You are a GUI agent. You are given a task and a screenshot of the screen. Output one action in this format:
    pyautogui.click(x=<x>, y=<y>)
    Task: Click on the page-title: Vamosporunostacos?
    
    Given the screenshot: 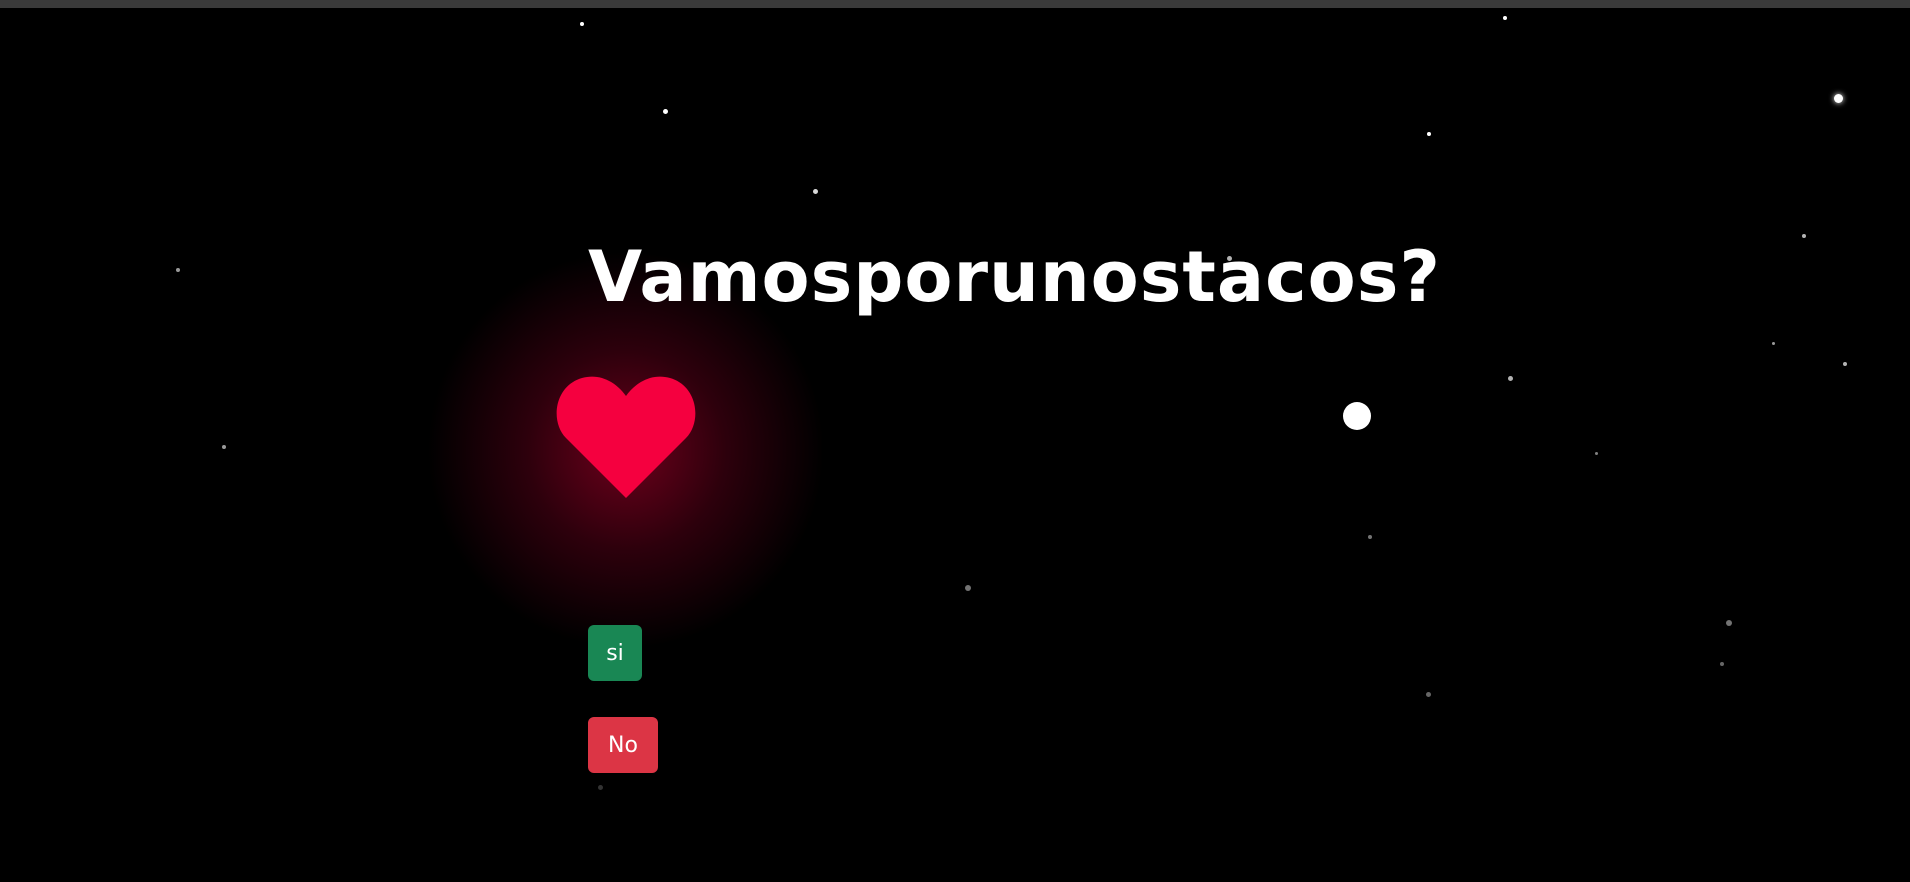 What is the action you would take?
    pyautogui.click(x=1014, y=277)
    